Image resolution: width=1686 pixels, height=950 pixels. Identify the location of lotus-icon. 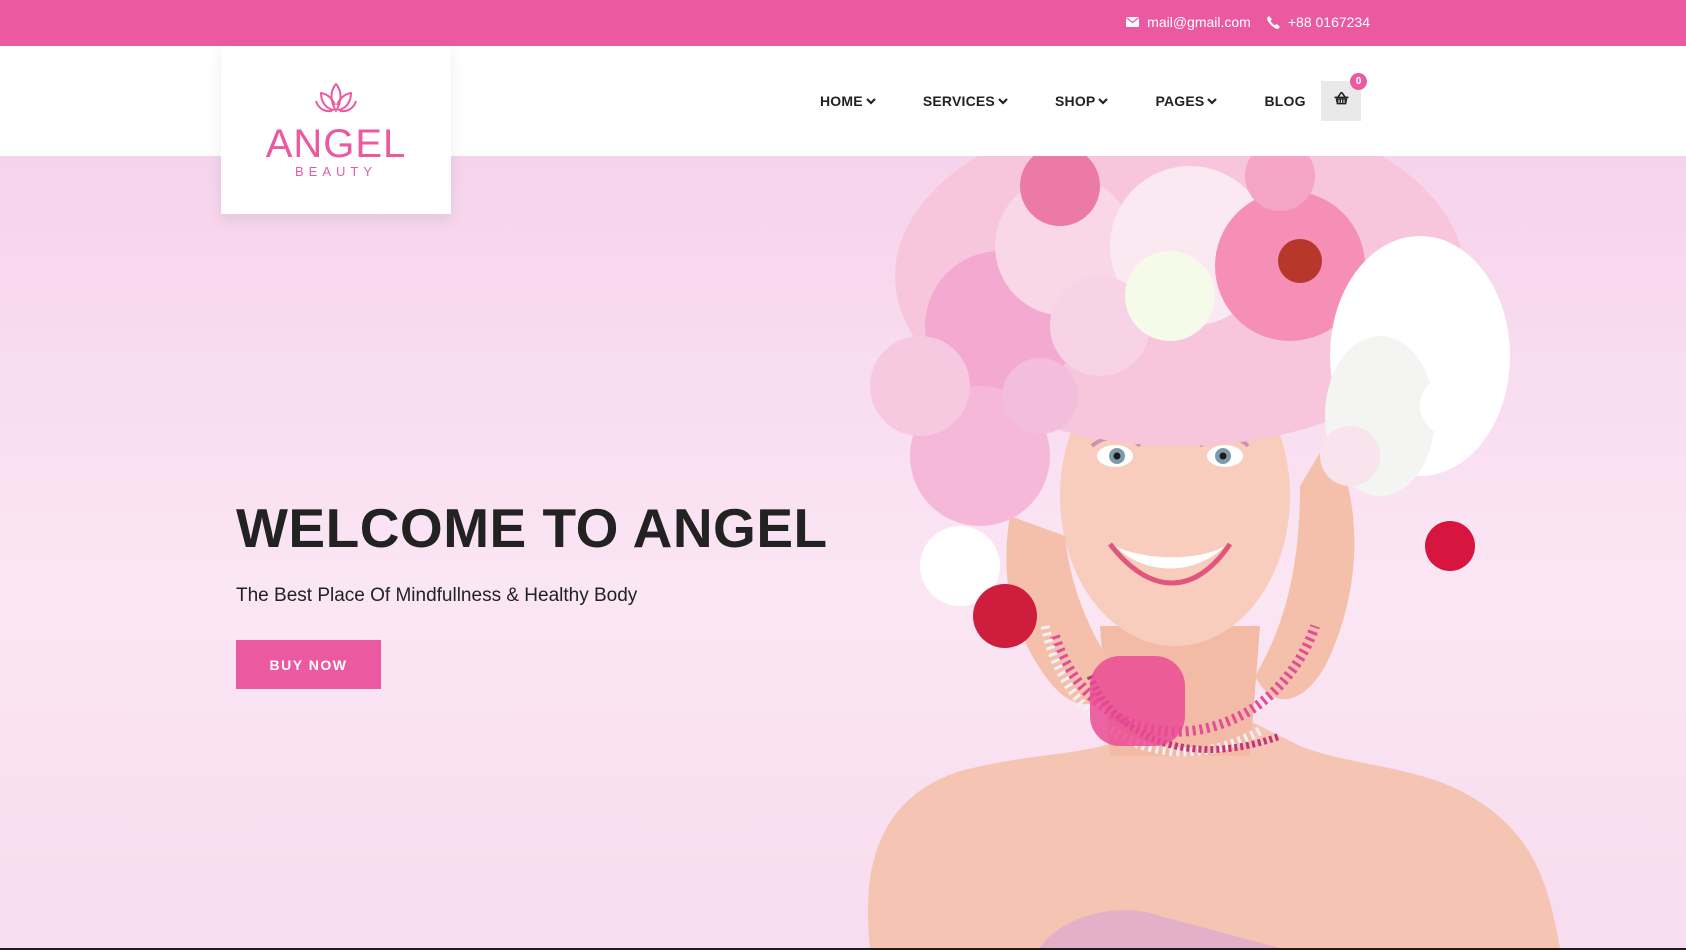
(336, 101).